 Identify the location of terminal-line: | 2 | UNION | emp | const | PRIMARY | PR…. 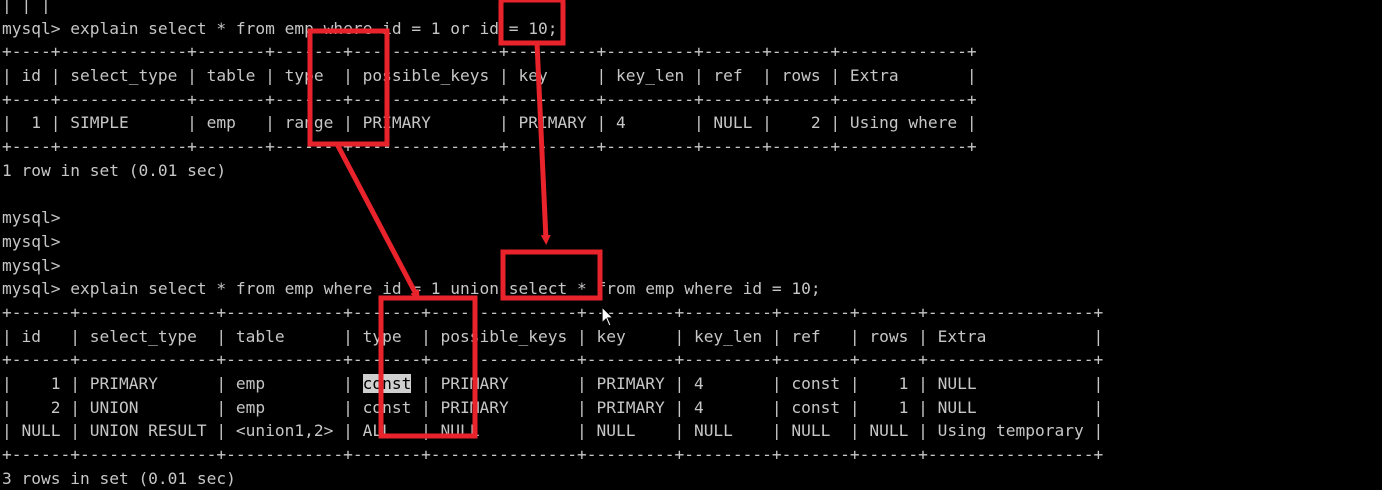
(553, 407).